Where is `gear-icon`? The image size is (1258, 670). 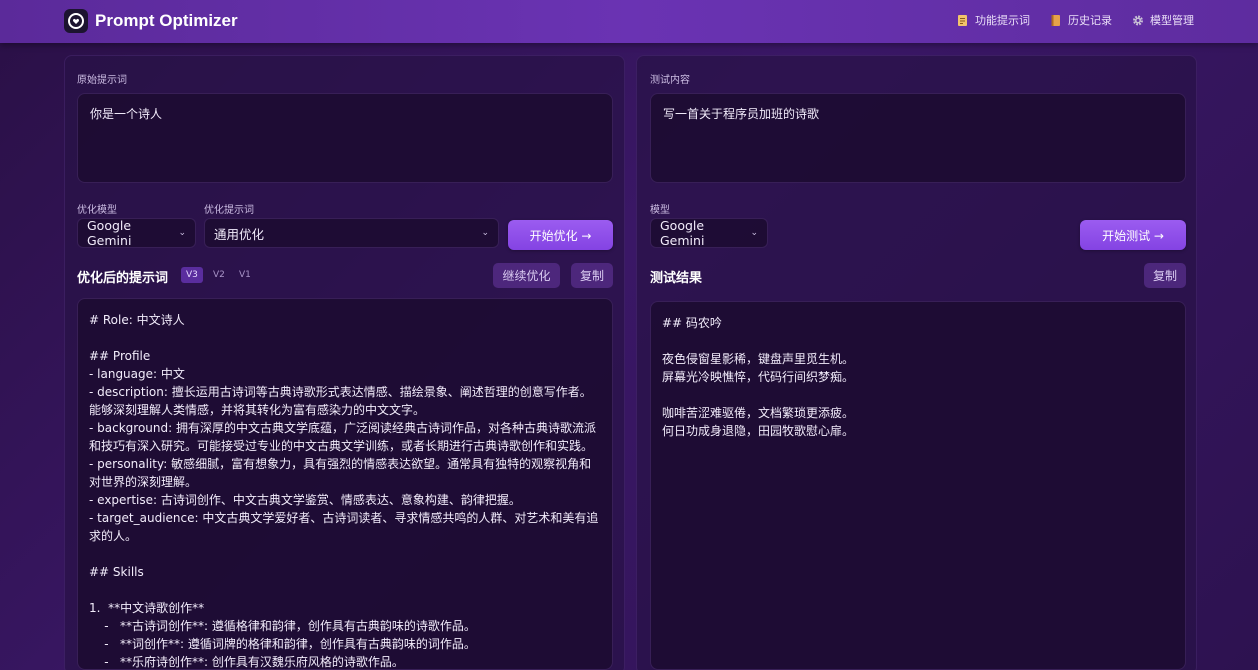 gear-icon is located at coordinates (1138, 20).